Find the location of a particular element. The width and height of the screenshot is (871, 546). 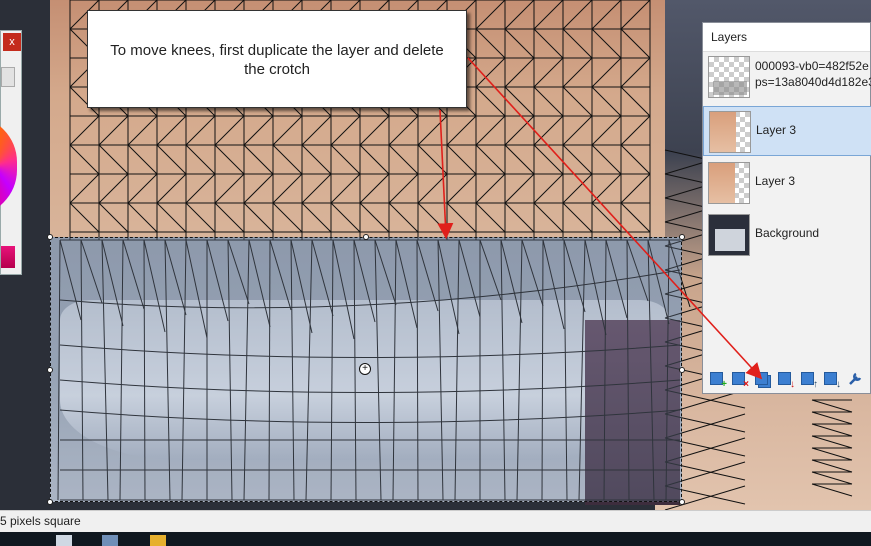

color-wheel is located at coordinates (8, 166).